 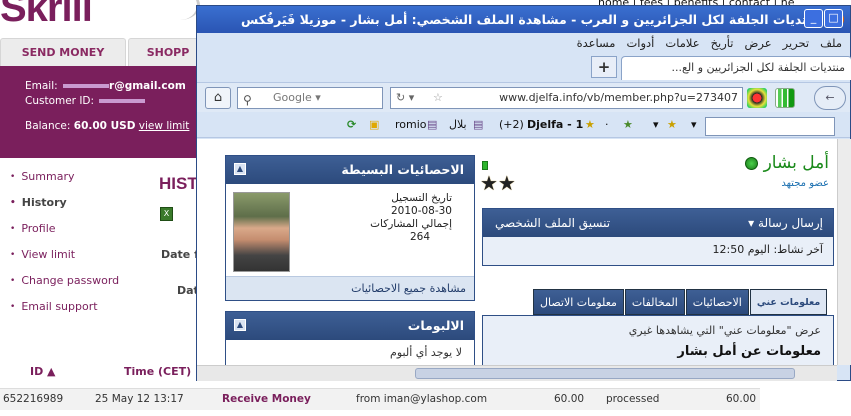 What do you see at coordinates (741, 399) in the screenshot?
I see `cell-balance: 60.00` at bounding box center [741, 399].